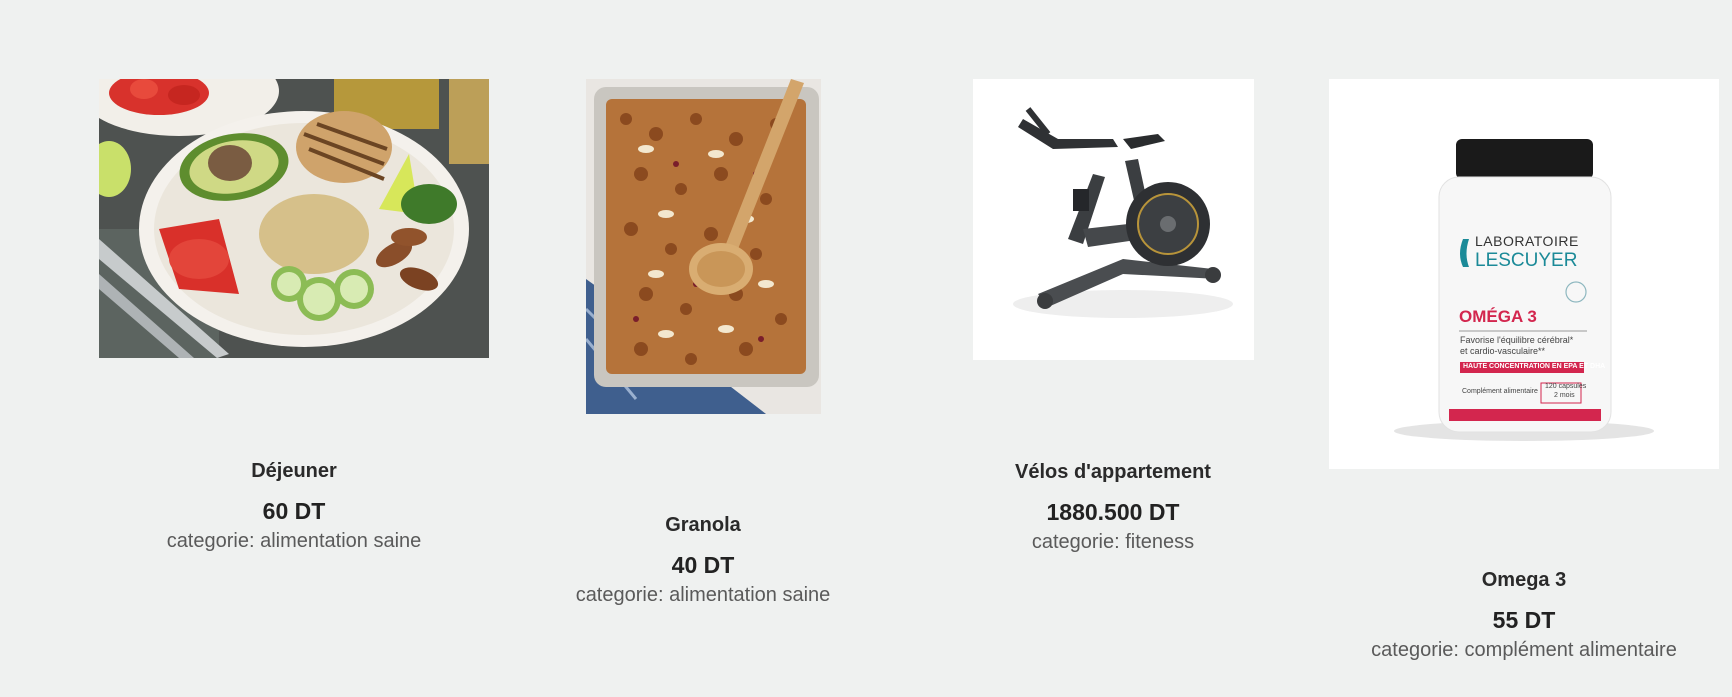 Image resolution: width=1732 pixels, height=697 pixels. What do you see at coordinates (703, 246) in the screenshot?
I see `granola-tray-image` at bounding box center [703, 246].